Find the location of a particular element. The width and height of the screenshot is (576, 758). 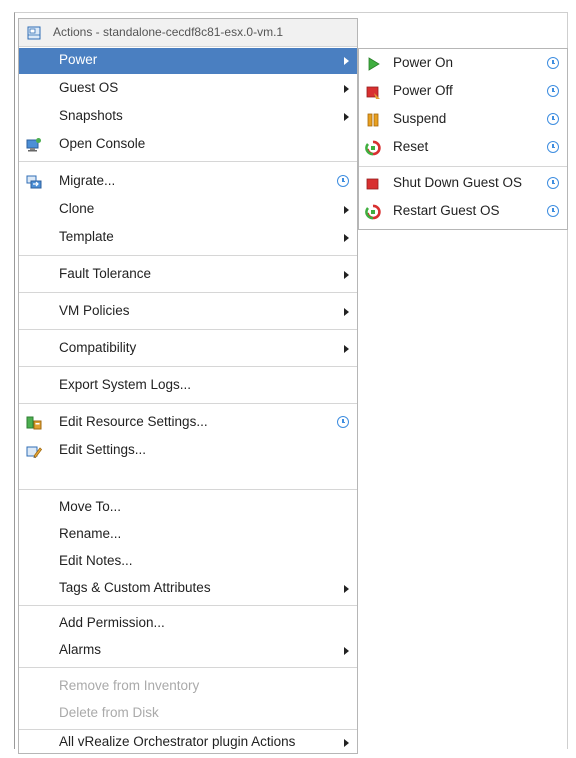

menu-item-label: Alarms is located at coordinates (80, 649).